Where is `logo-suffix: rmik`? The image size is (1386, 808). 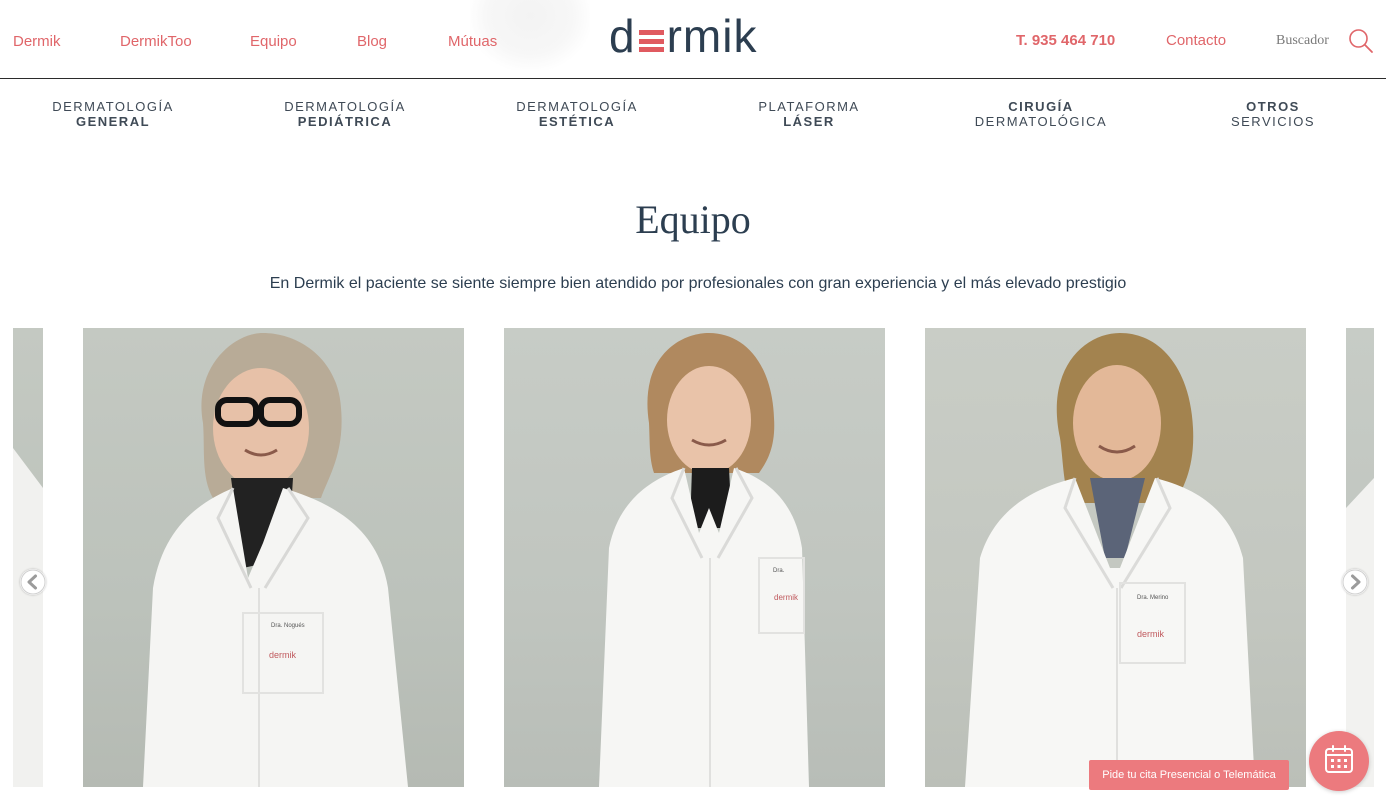 logo-suffix: rmik is located at coordinates (712, 36).